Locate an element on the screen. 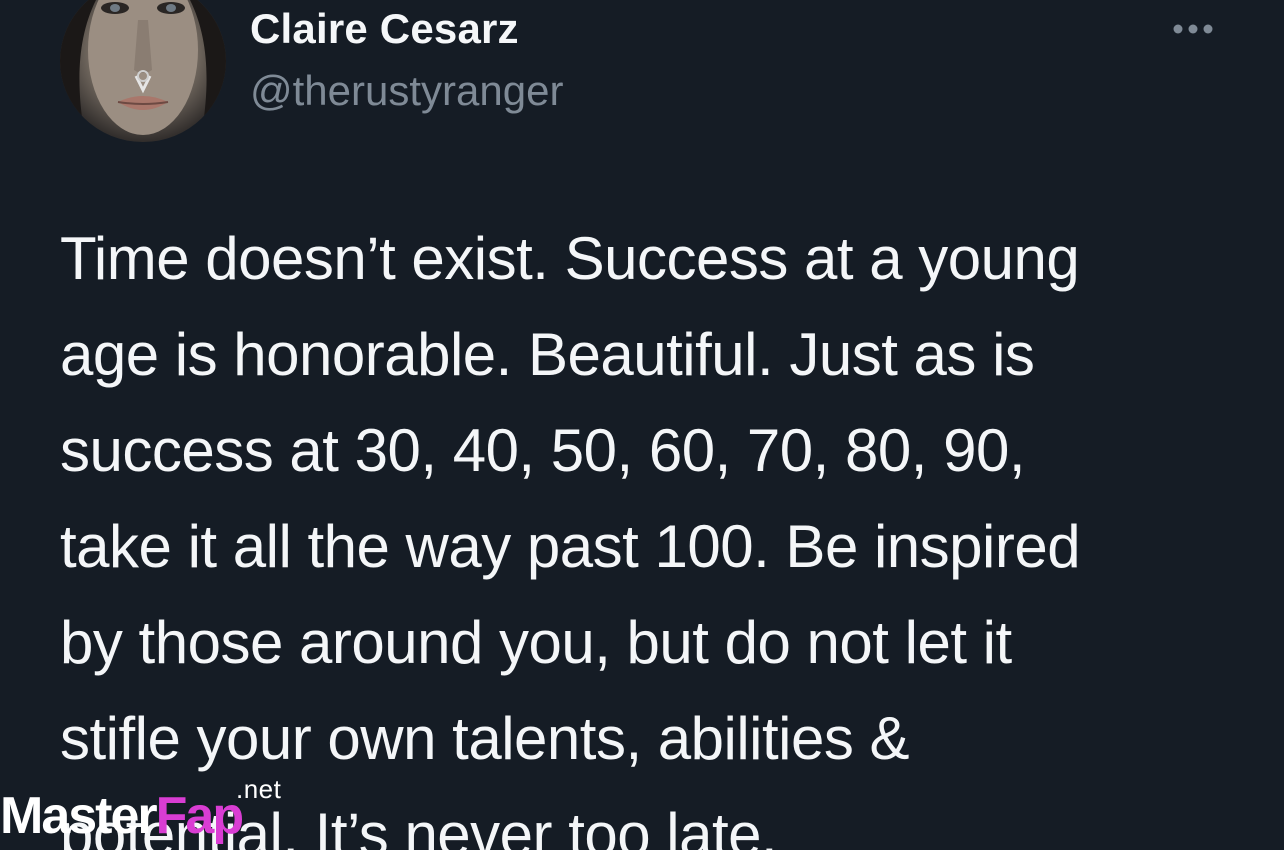  watermark-brand: MasterFap is located at coordinates (122, 816).